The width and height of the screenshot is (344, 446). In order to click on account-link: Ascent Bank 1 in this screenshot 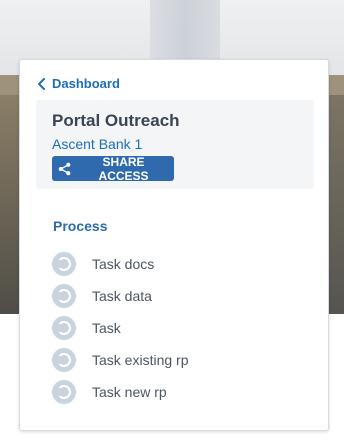, I will do `click(97, 144)`.